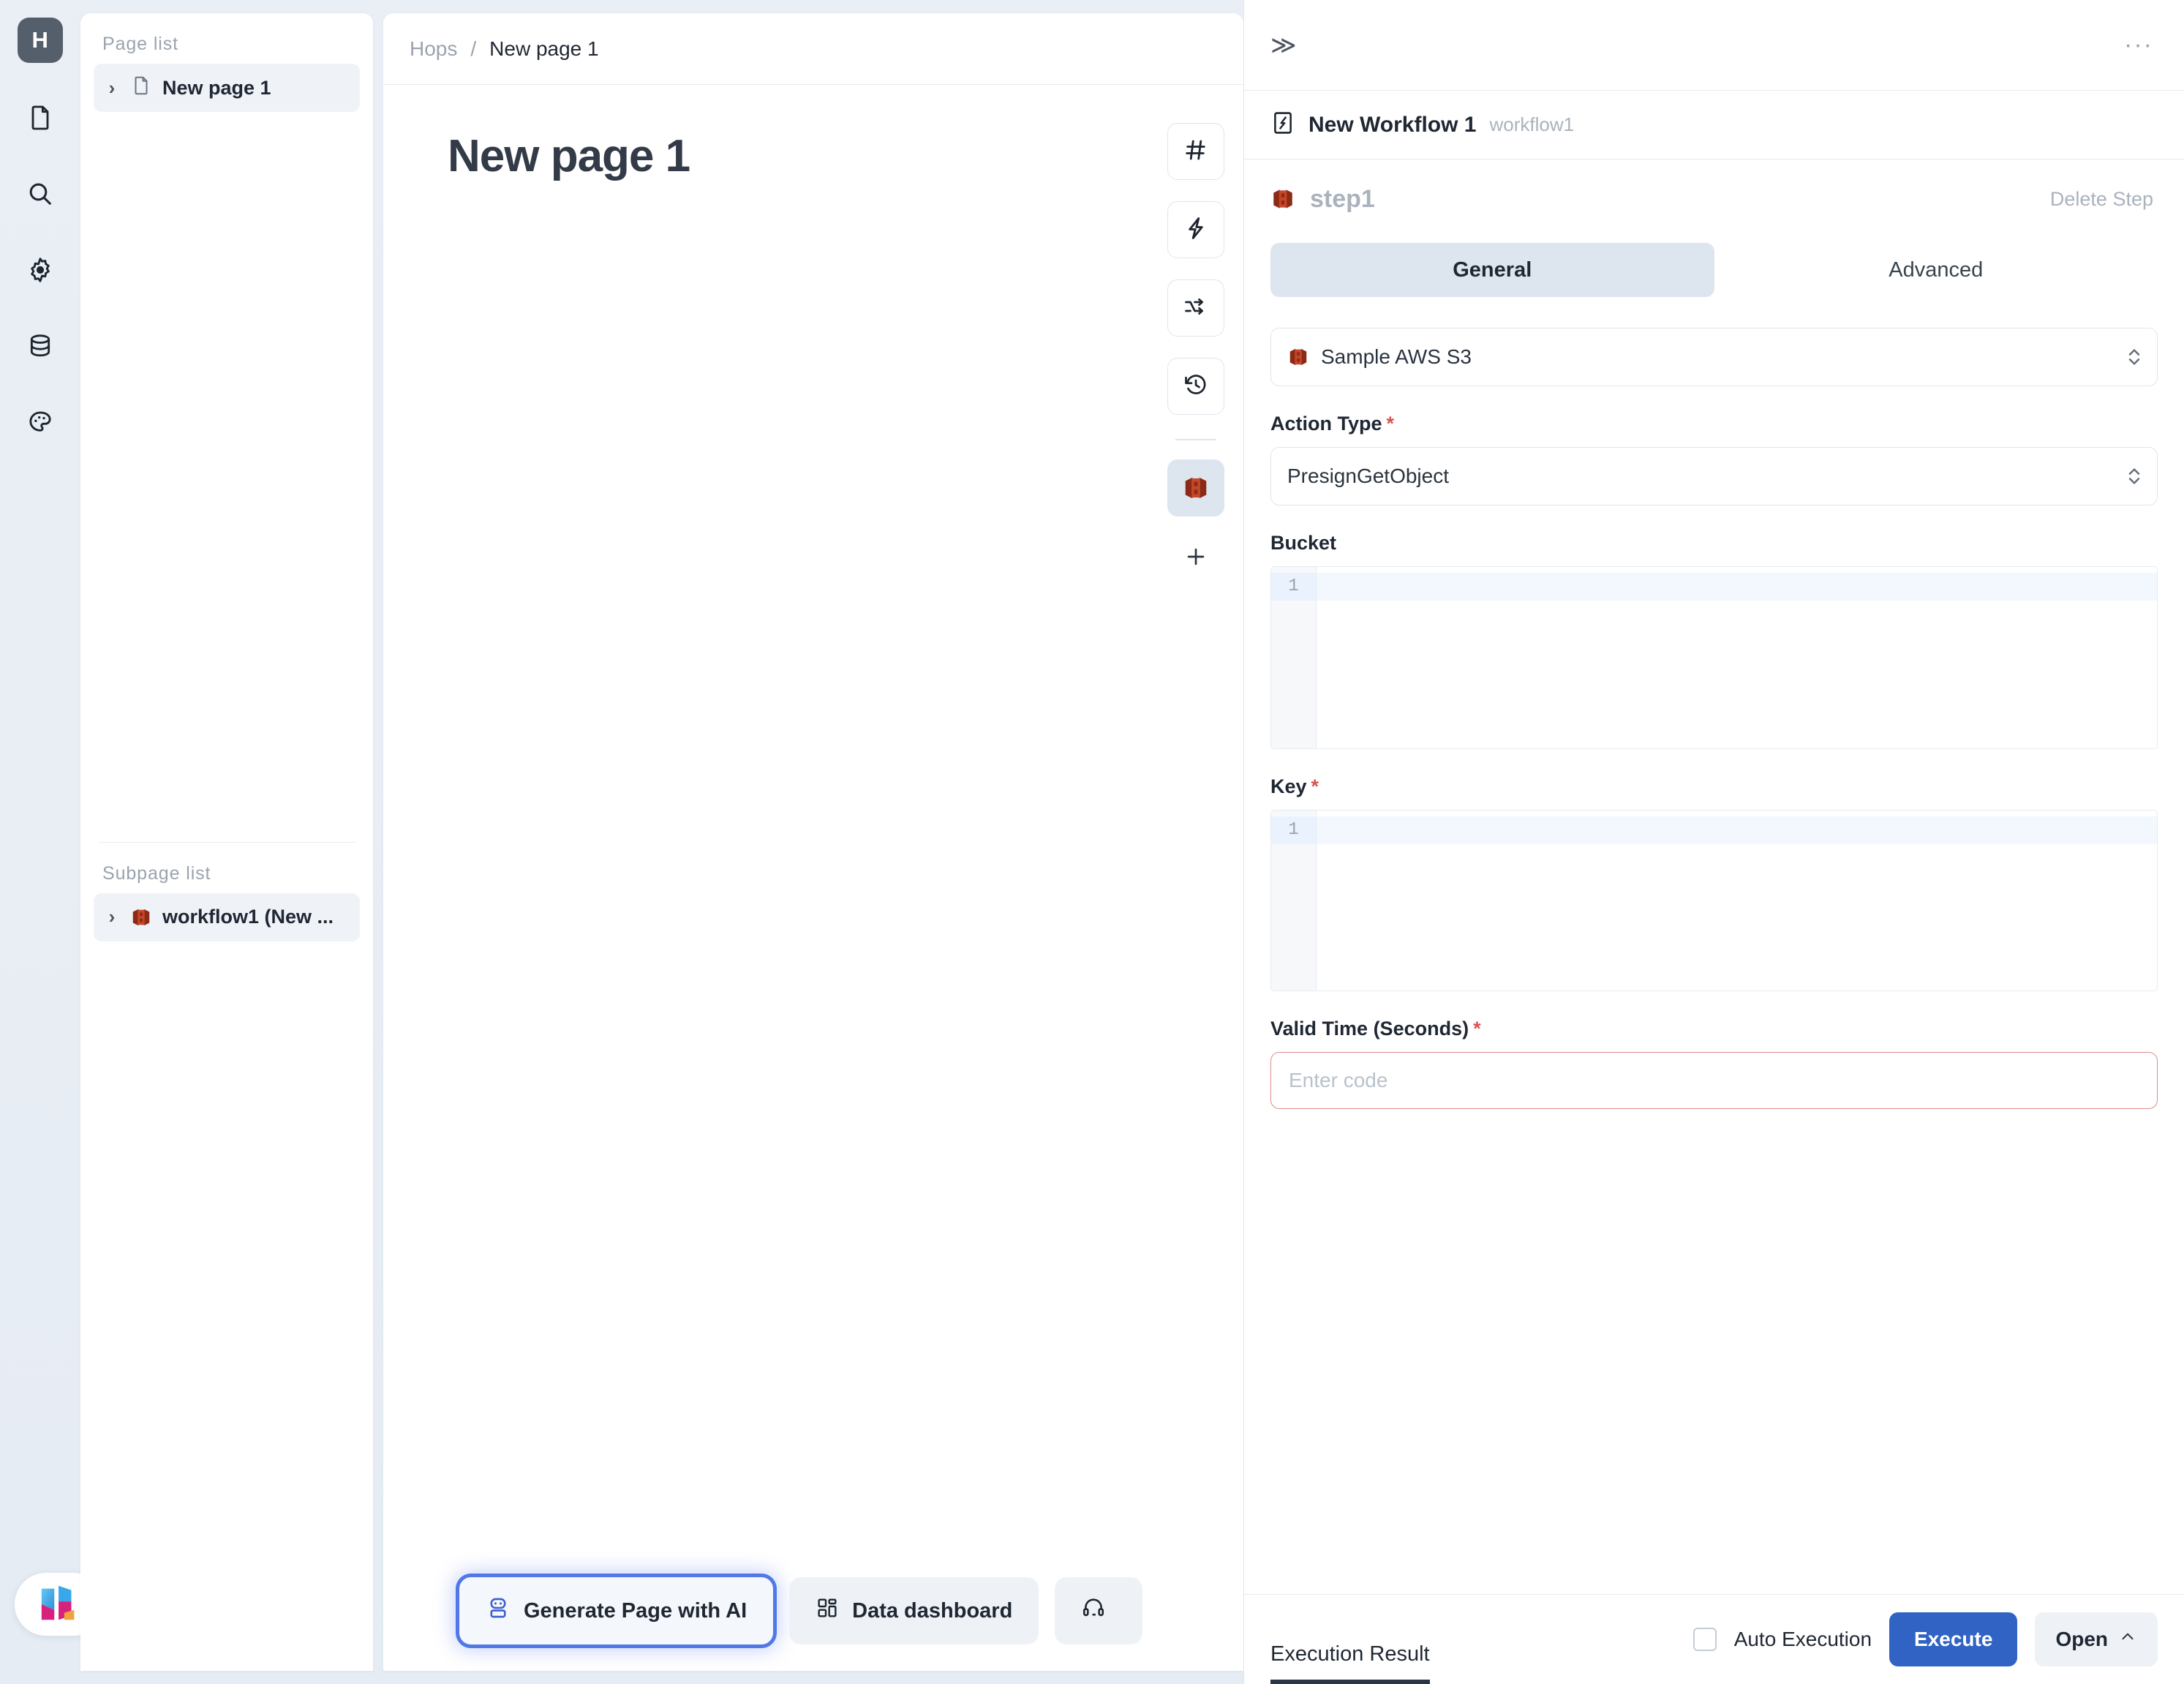  Describe the element at coordinates (60, 1604) in the screenshot. I see `hops-logo-icon` at that location.